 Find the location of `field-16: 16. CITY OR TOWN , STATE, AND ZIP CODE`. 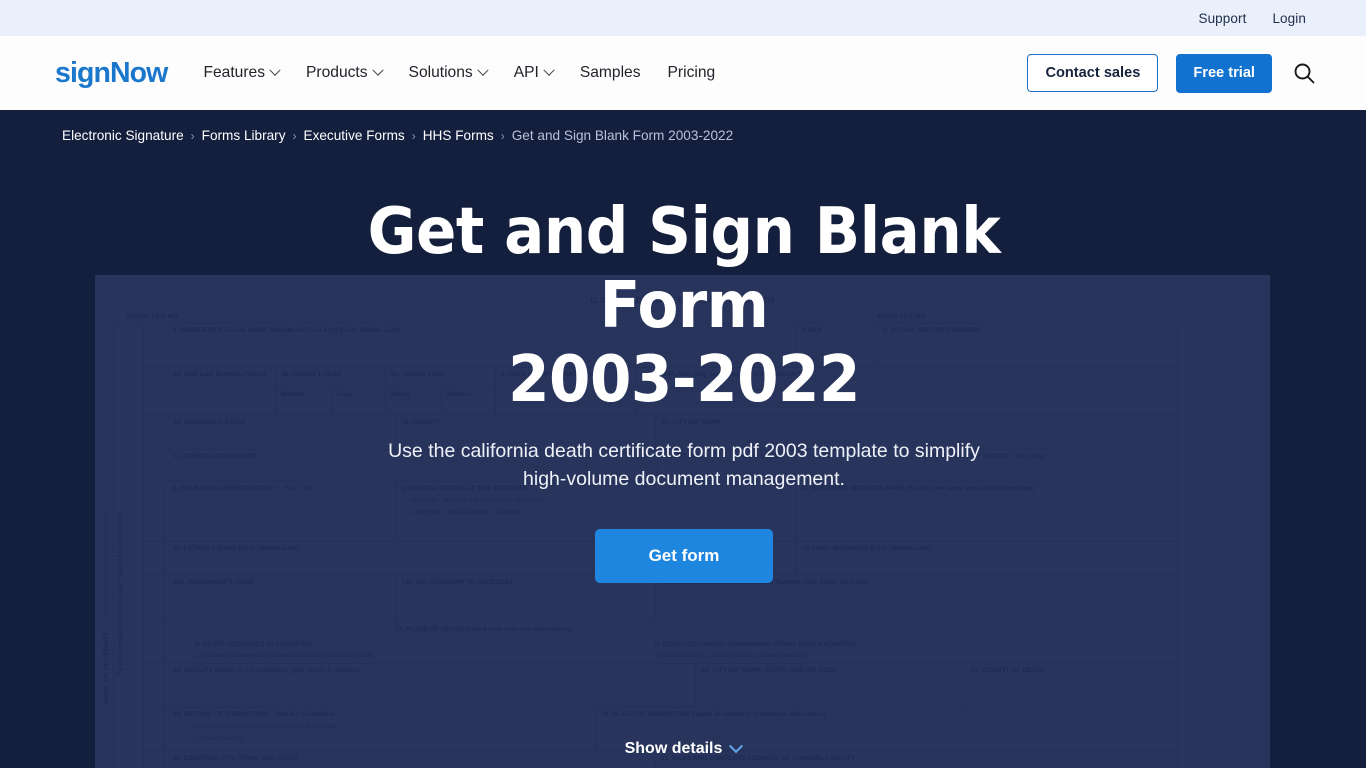

field-16: 16. CITY OR TOWN , STATE, AND ZIP CODE is located at coordinates (769, 670).